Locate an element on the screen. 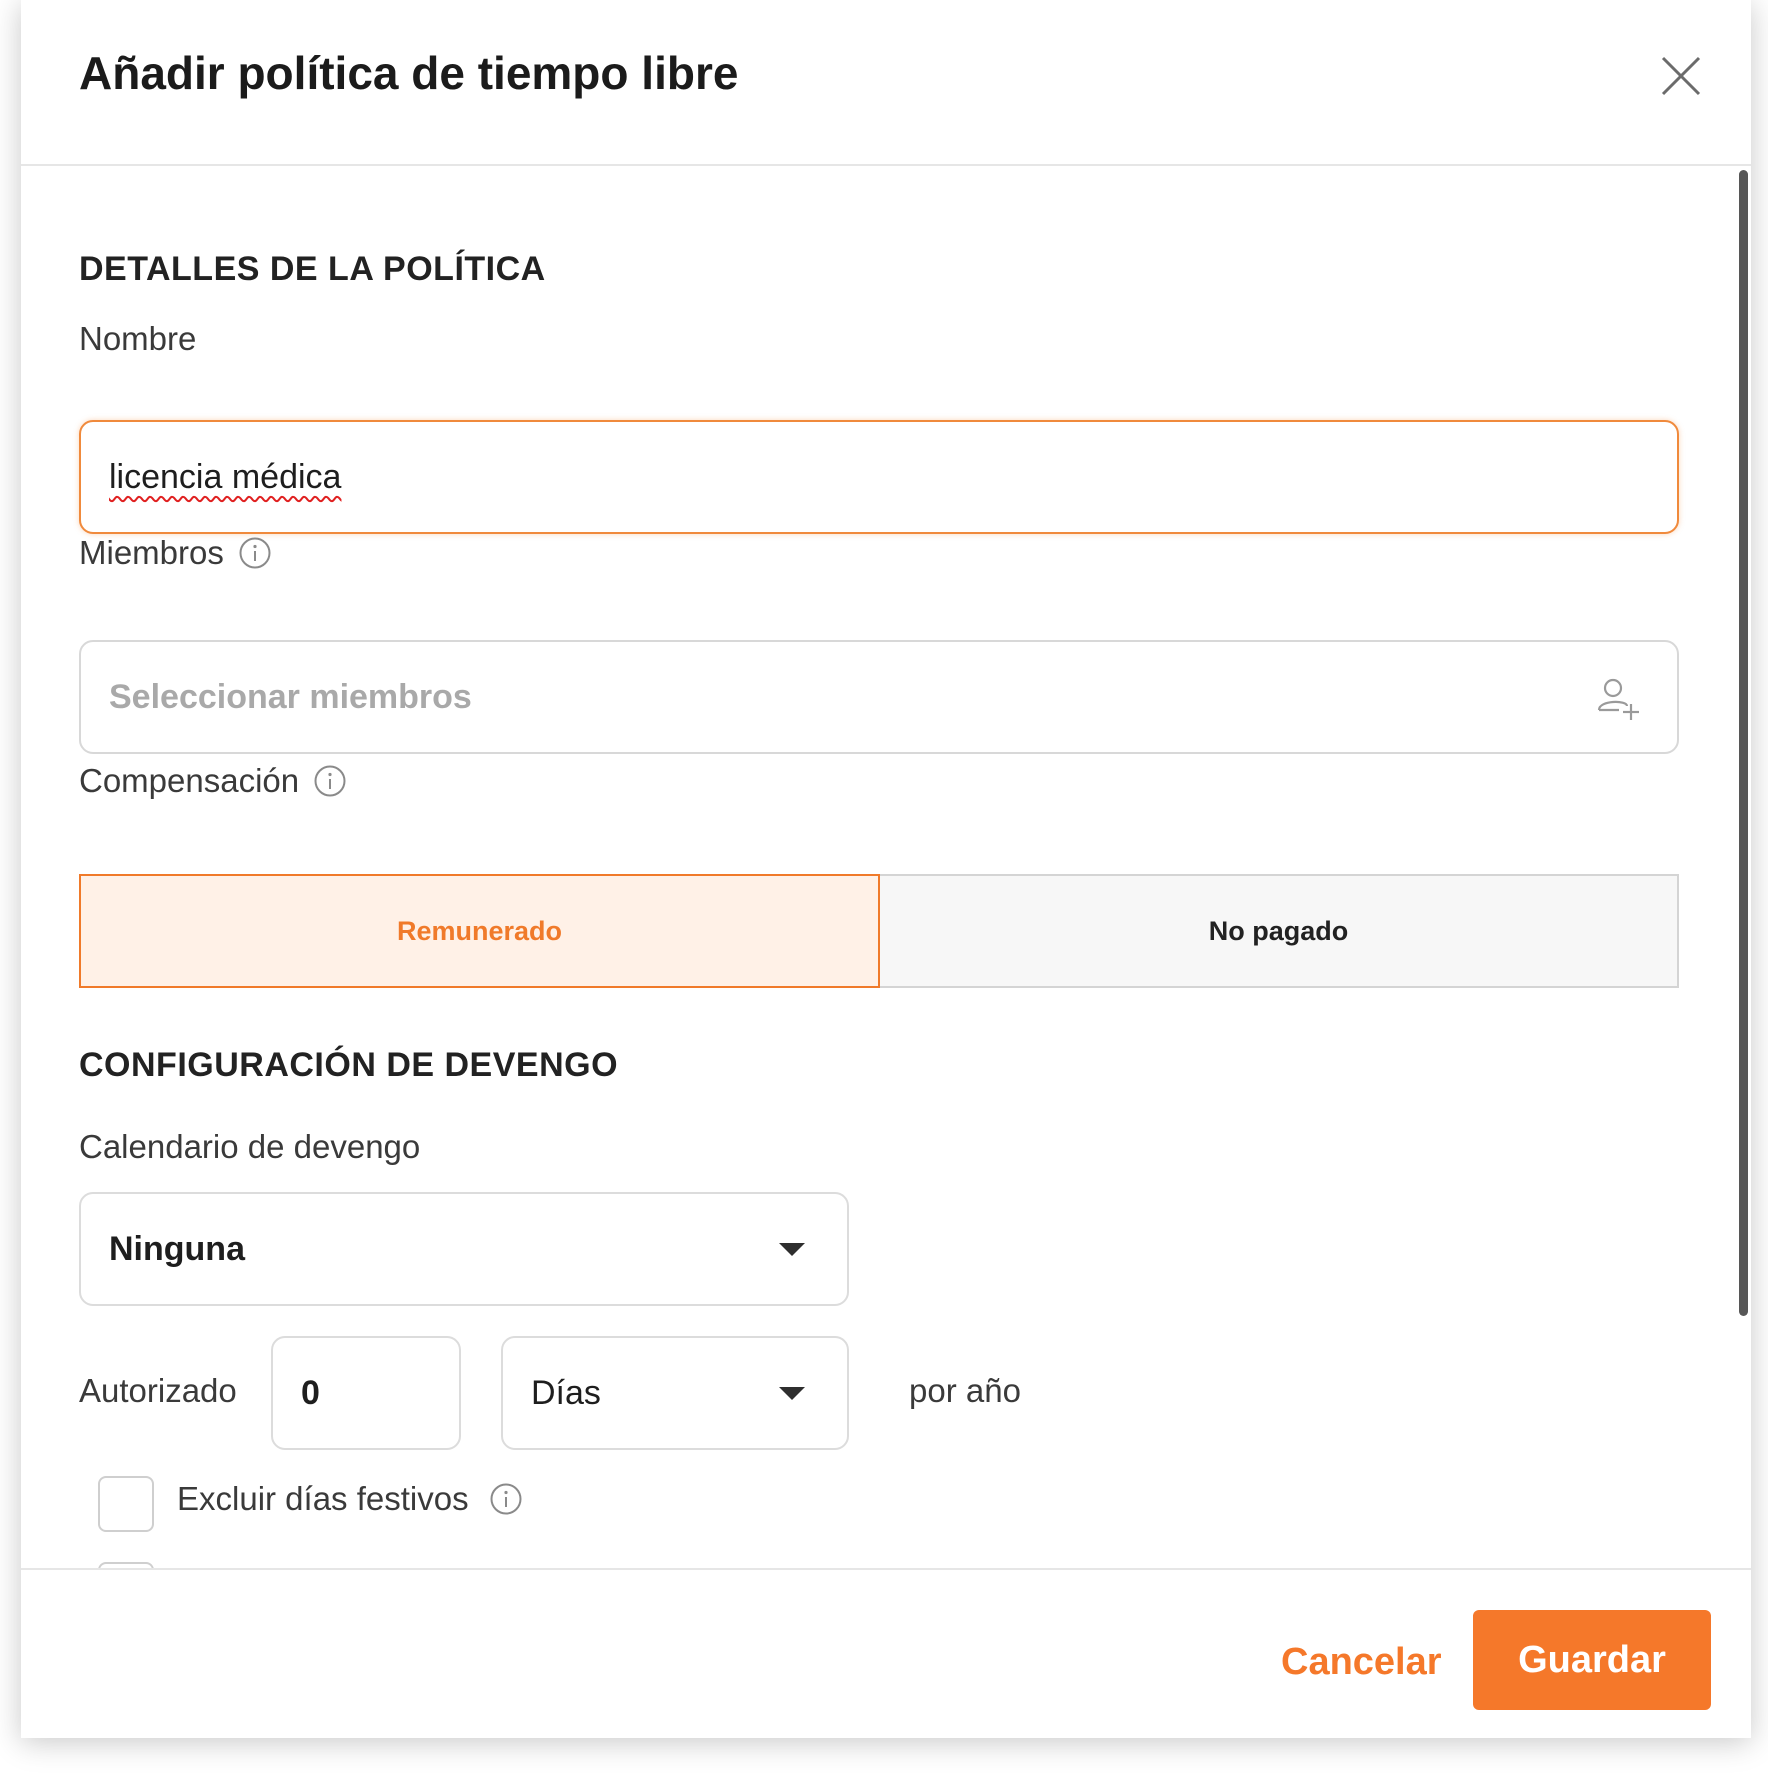 This screenshot has height=1778, width=1768. compensation-paid-option: Remunerado is located at coordinates (479, 931).